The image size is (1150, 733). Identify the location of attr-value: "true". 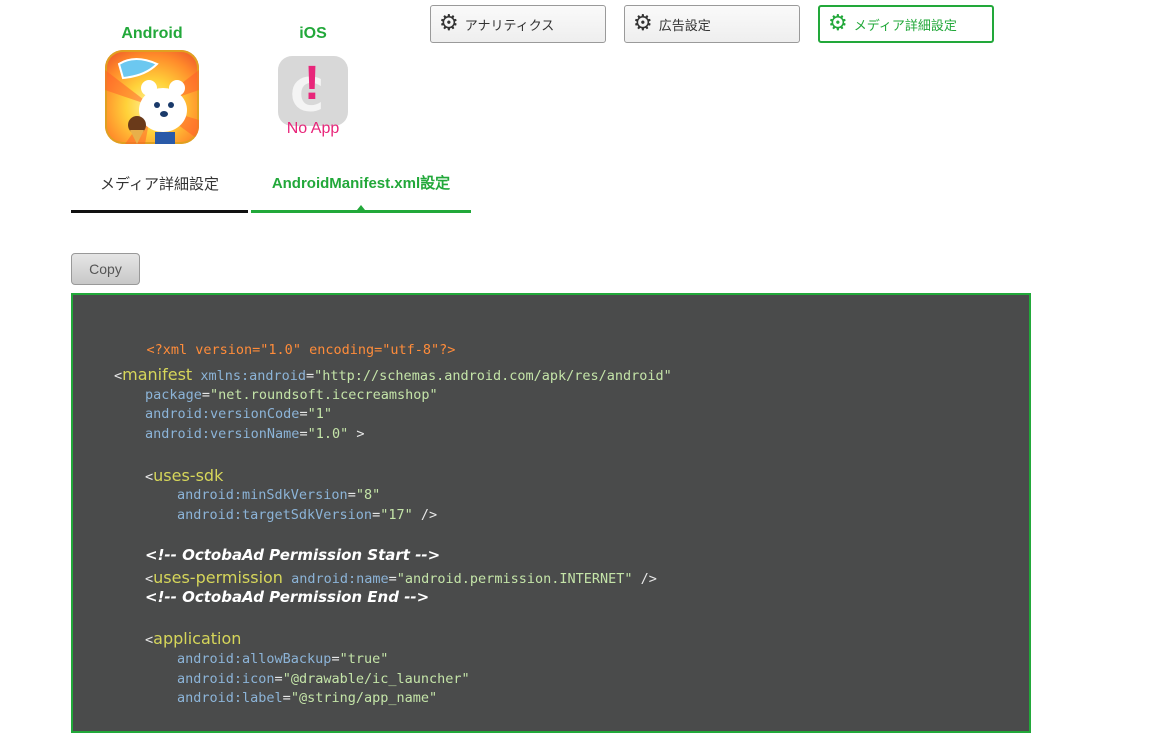
(364, 659).